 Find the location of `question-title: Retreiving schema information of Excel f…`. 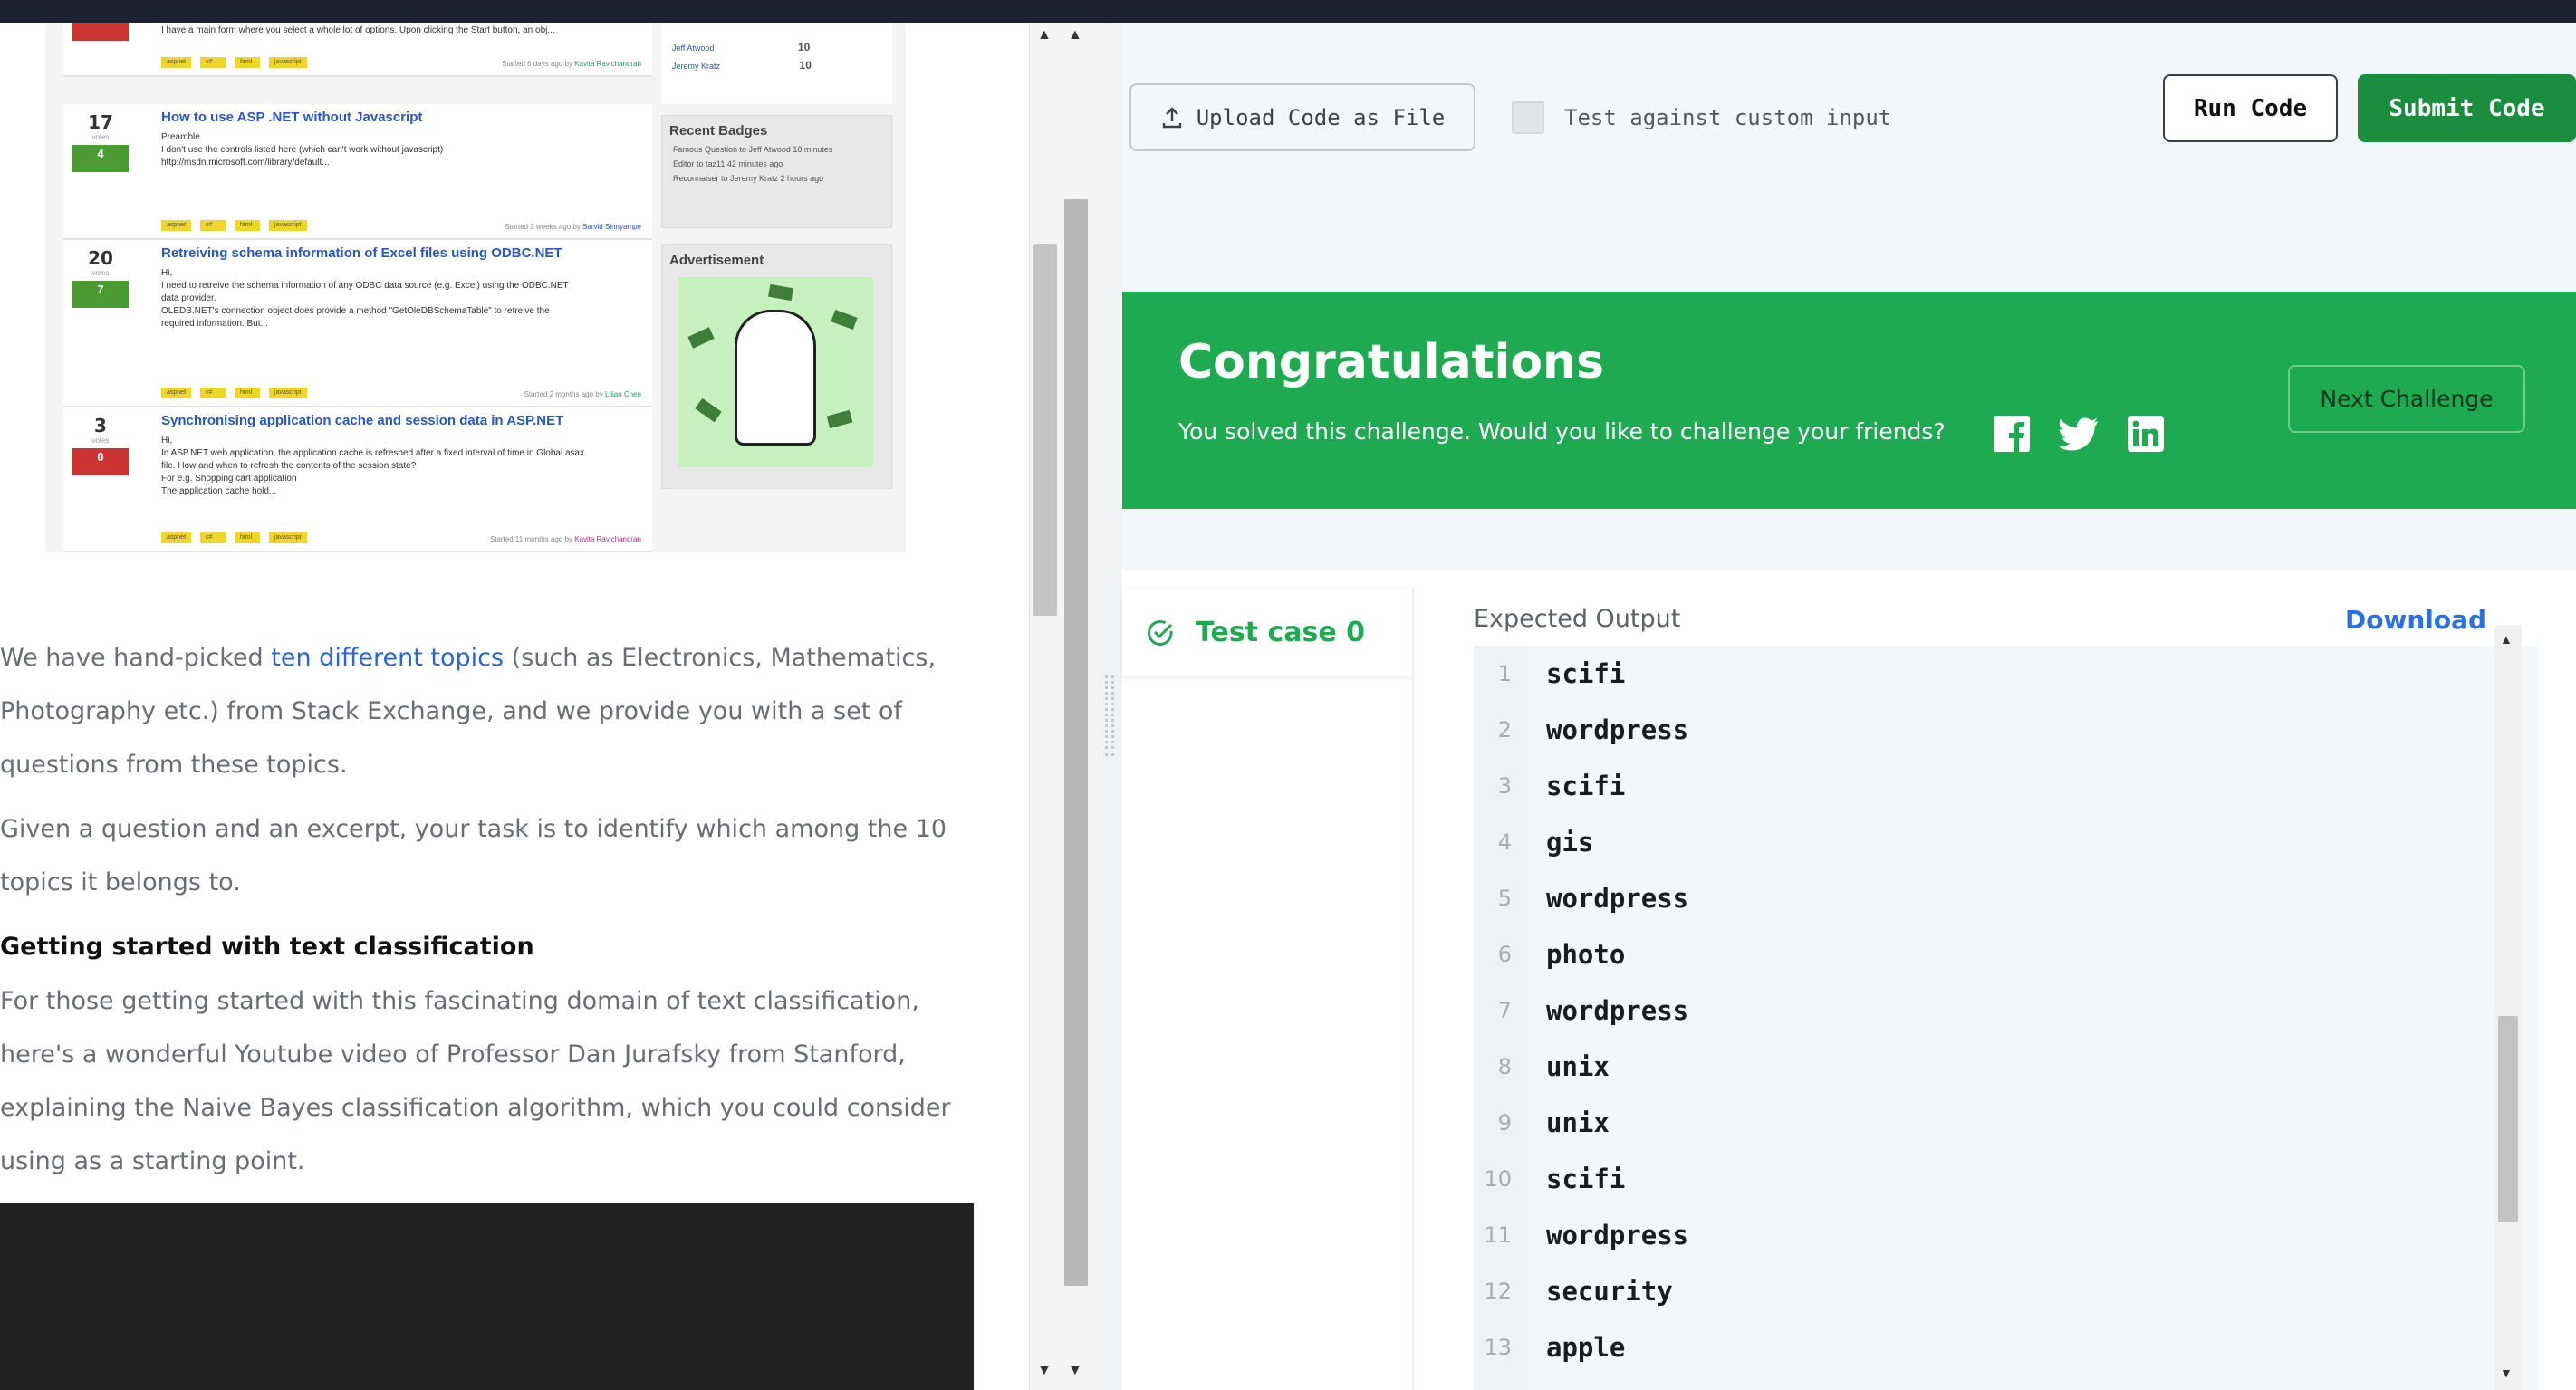

question-title: Retreiving schema information of Excel f… is located at coordinates (361, 253).